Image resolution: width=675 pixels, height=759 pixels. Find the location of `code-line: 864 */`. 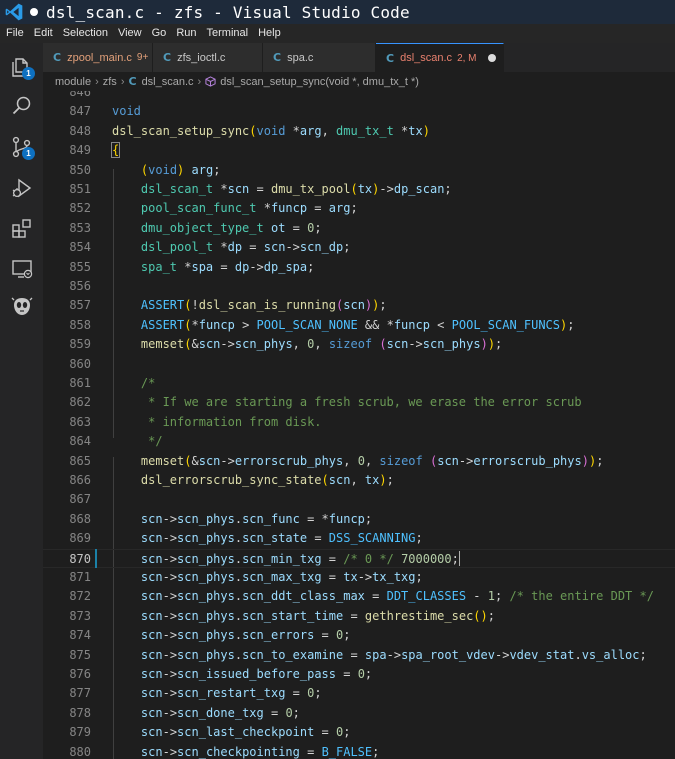

code-line: 864 */ is located at coordinates (359, 441).